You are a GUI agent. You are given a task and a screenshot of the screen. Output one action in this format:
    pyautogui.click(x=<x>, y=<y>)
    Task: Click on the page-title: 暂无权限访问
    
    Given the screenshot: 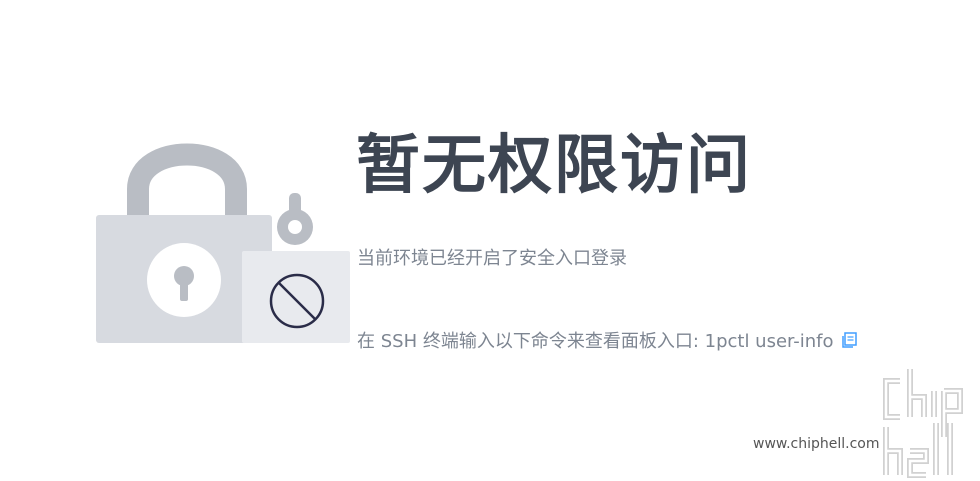 What is the action you would take?
    pyautogui.click(x=554, y=166)
    